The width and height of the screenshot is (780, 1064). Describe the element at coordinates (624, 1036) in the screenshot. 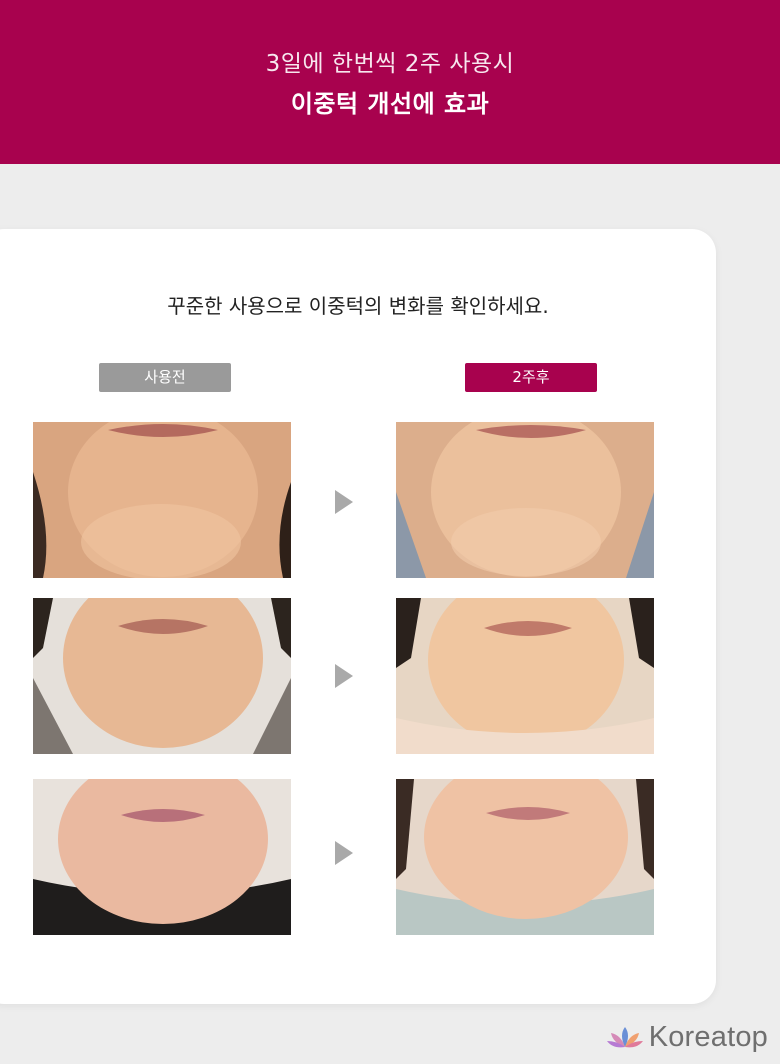

I see `lotus-icon` at that location.